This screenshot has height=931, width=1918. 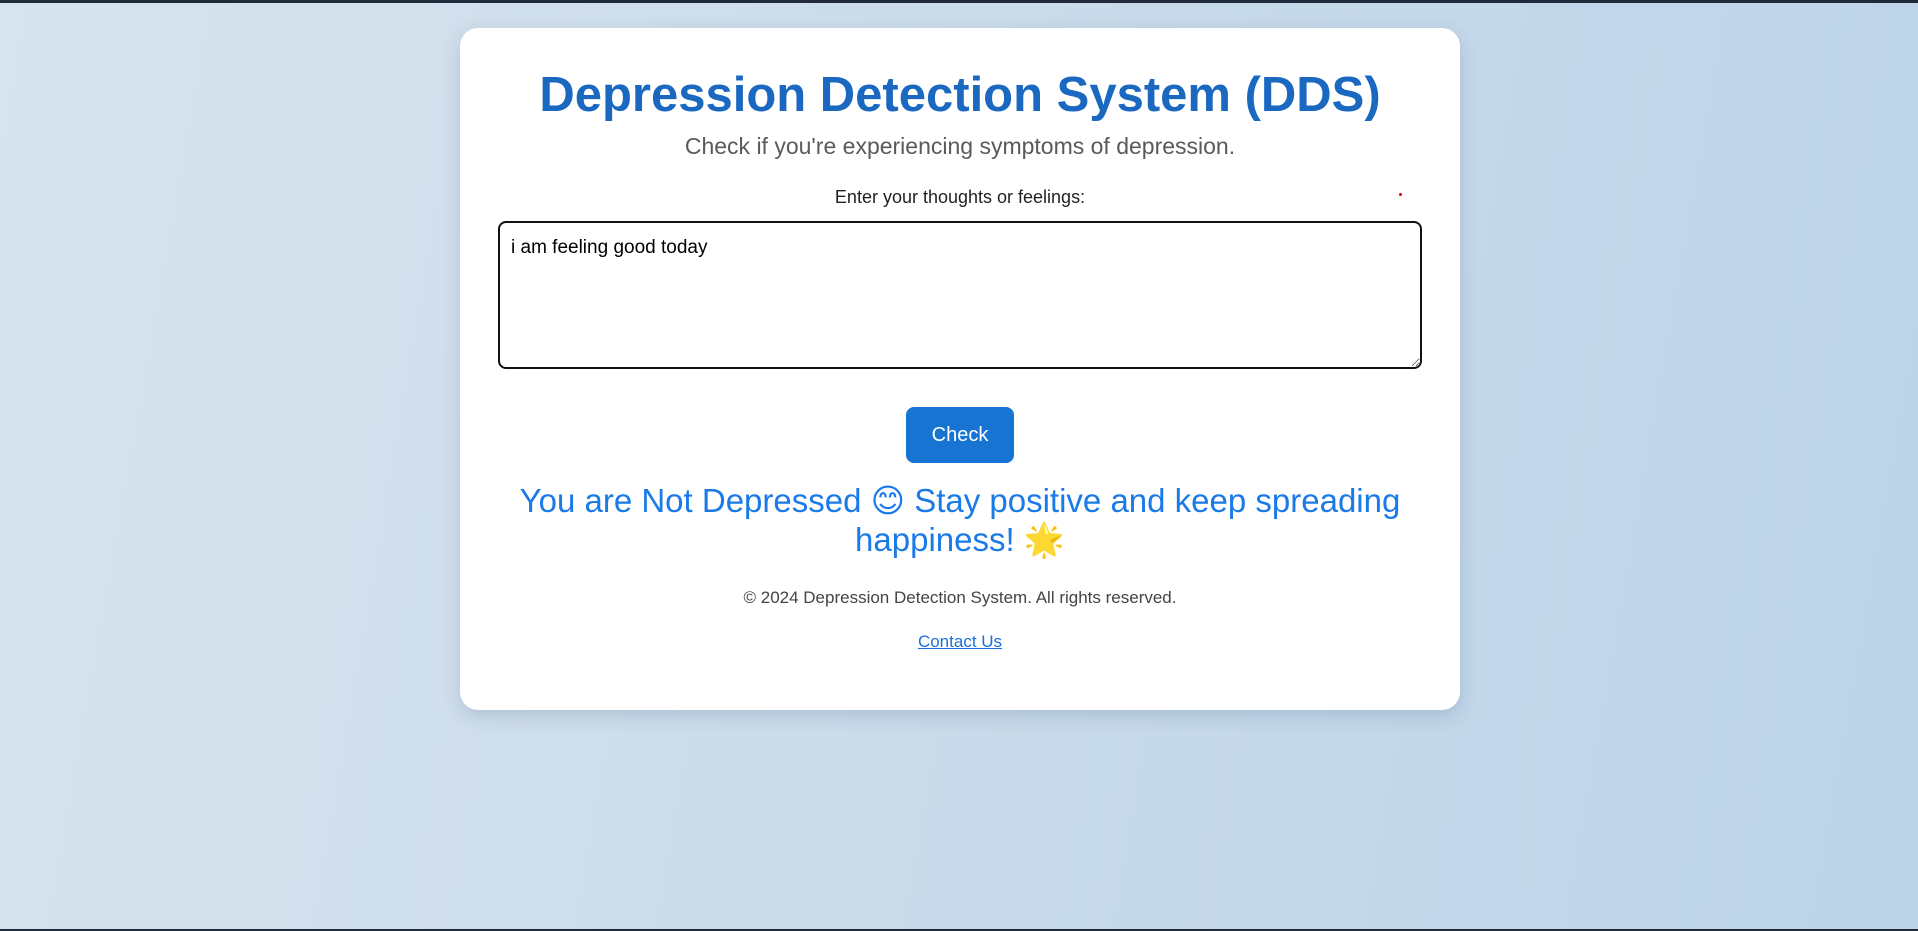 What do you see at coordinates (959, 1) in the screenshot?
I see `window-top-border` at bounding box center [959, 1].